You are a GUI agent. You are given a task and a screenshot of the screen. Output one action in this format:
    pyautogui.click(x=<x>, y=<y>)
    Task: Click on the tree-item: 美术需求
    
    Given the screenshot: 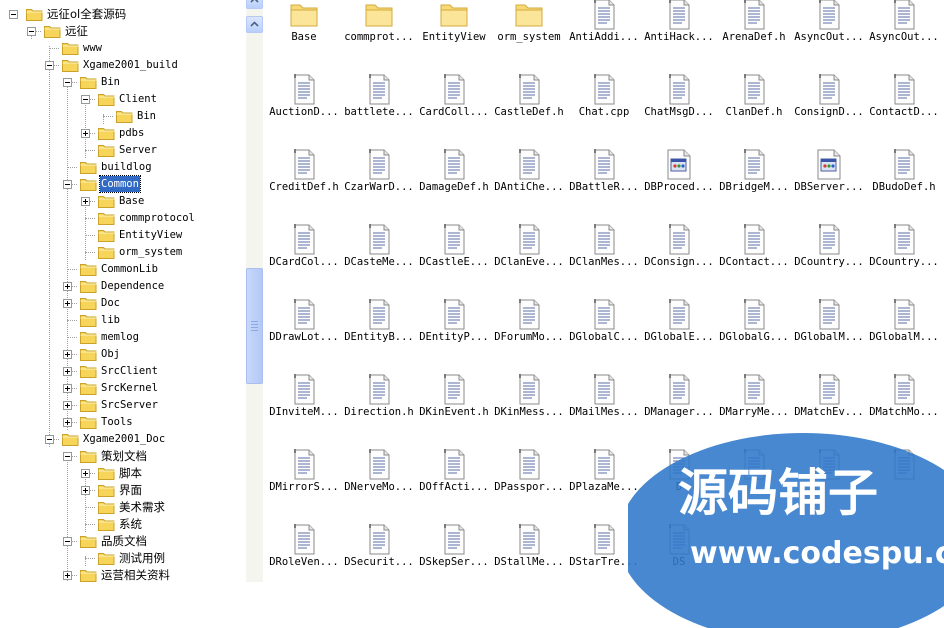 What is the action you would take?
    pyautogui.click(x=123, y=507)
    